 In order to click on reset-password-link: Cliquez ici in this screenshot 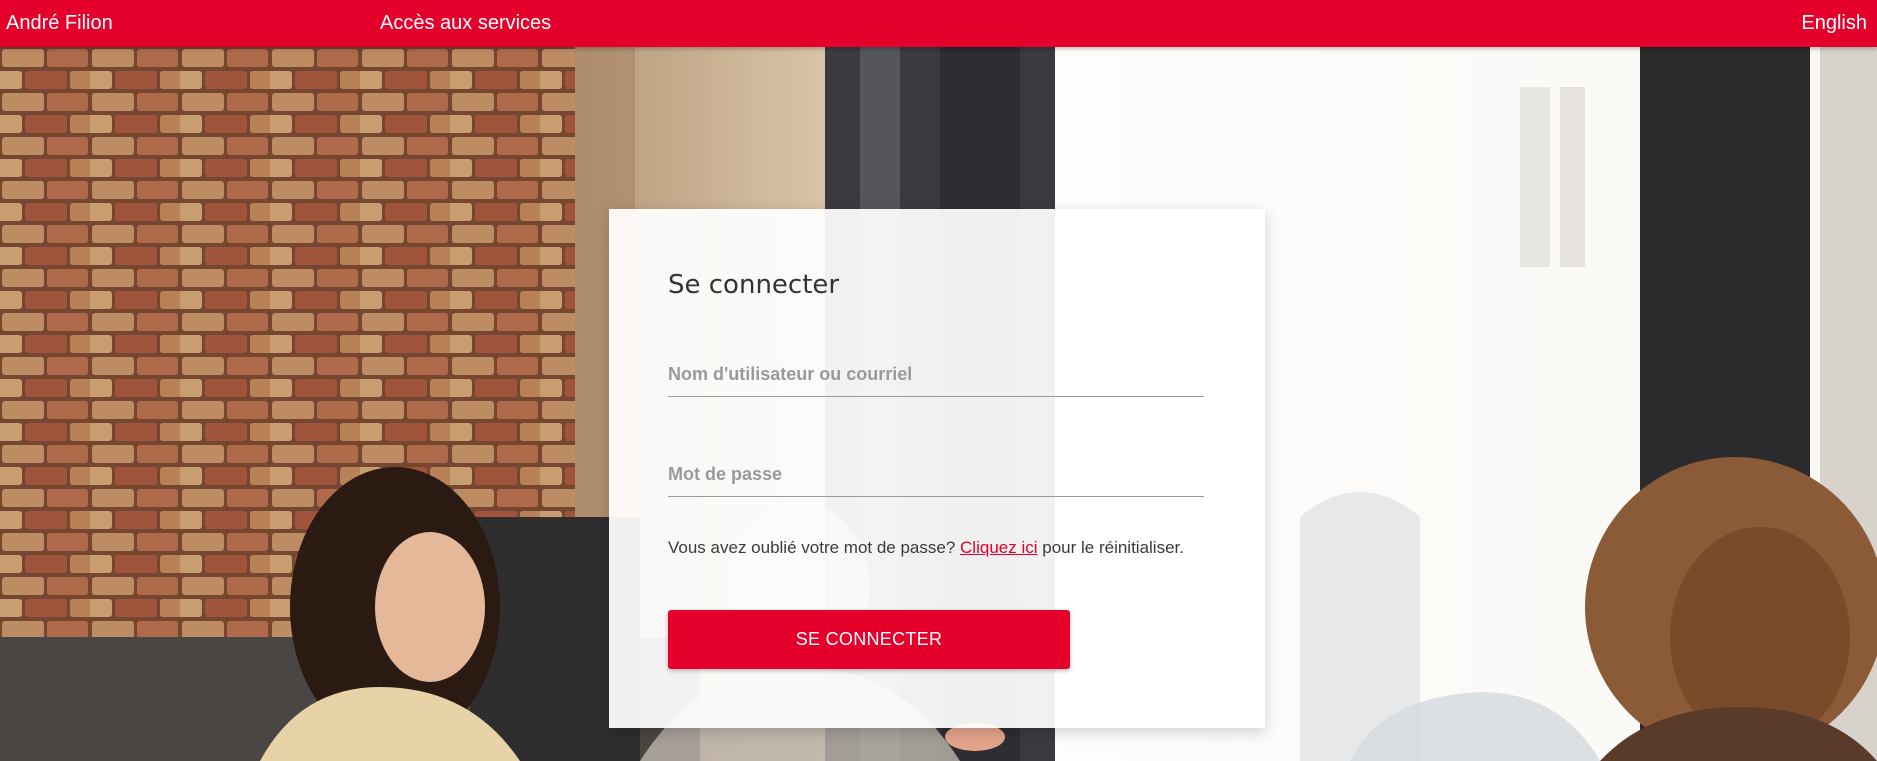, I will do `click(998, 547)`.